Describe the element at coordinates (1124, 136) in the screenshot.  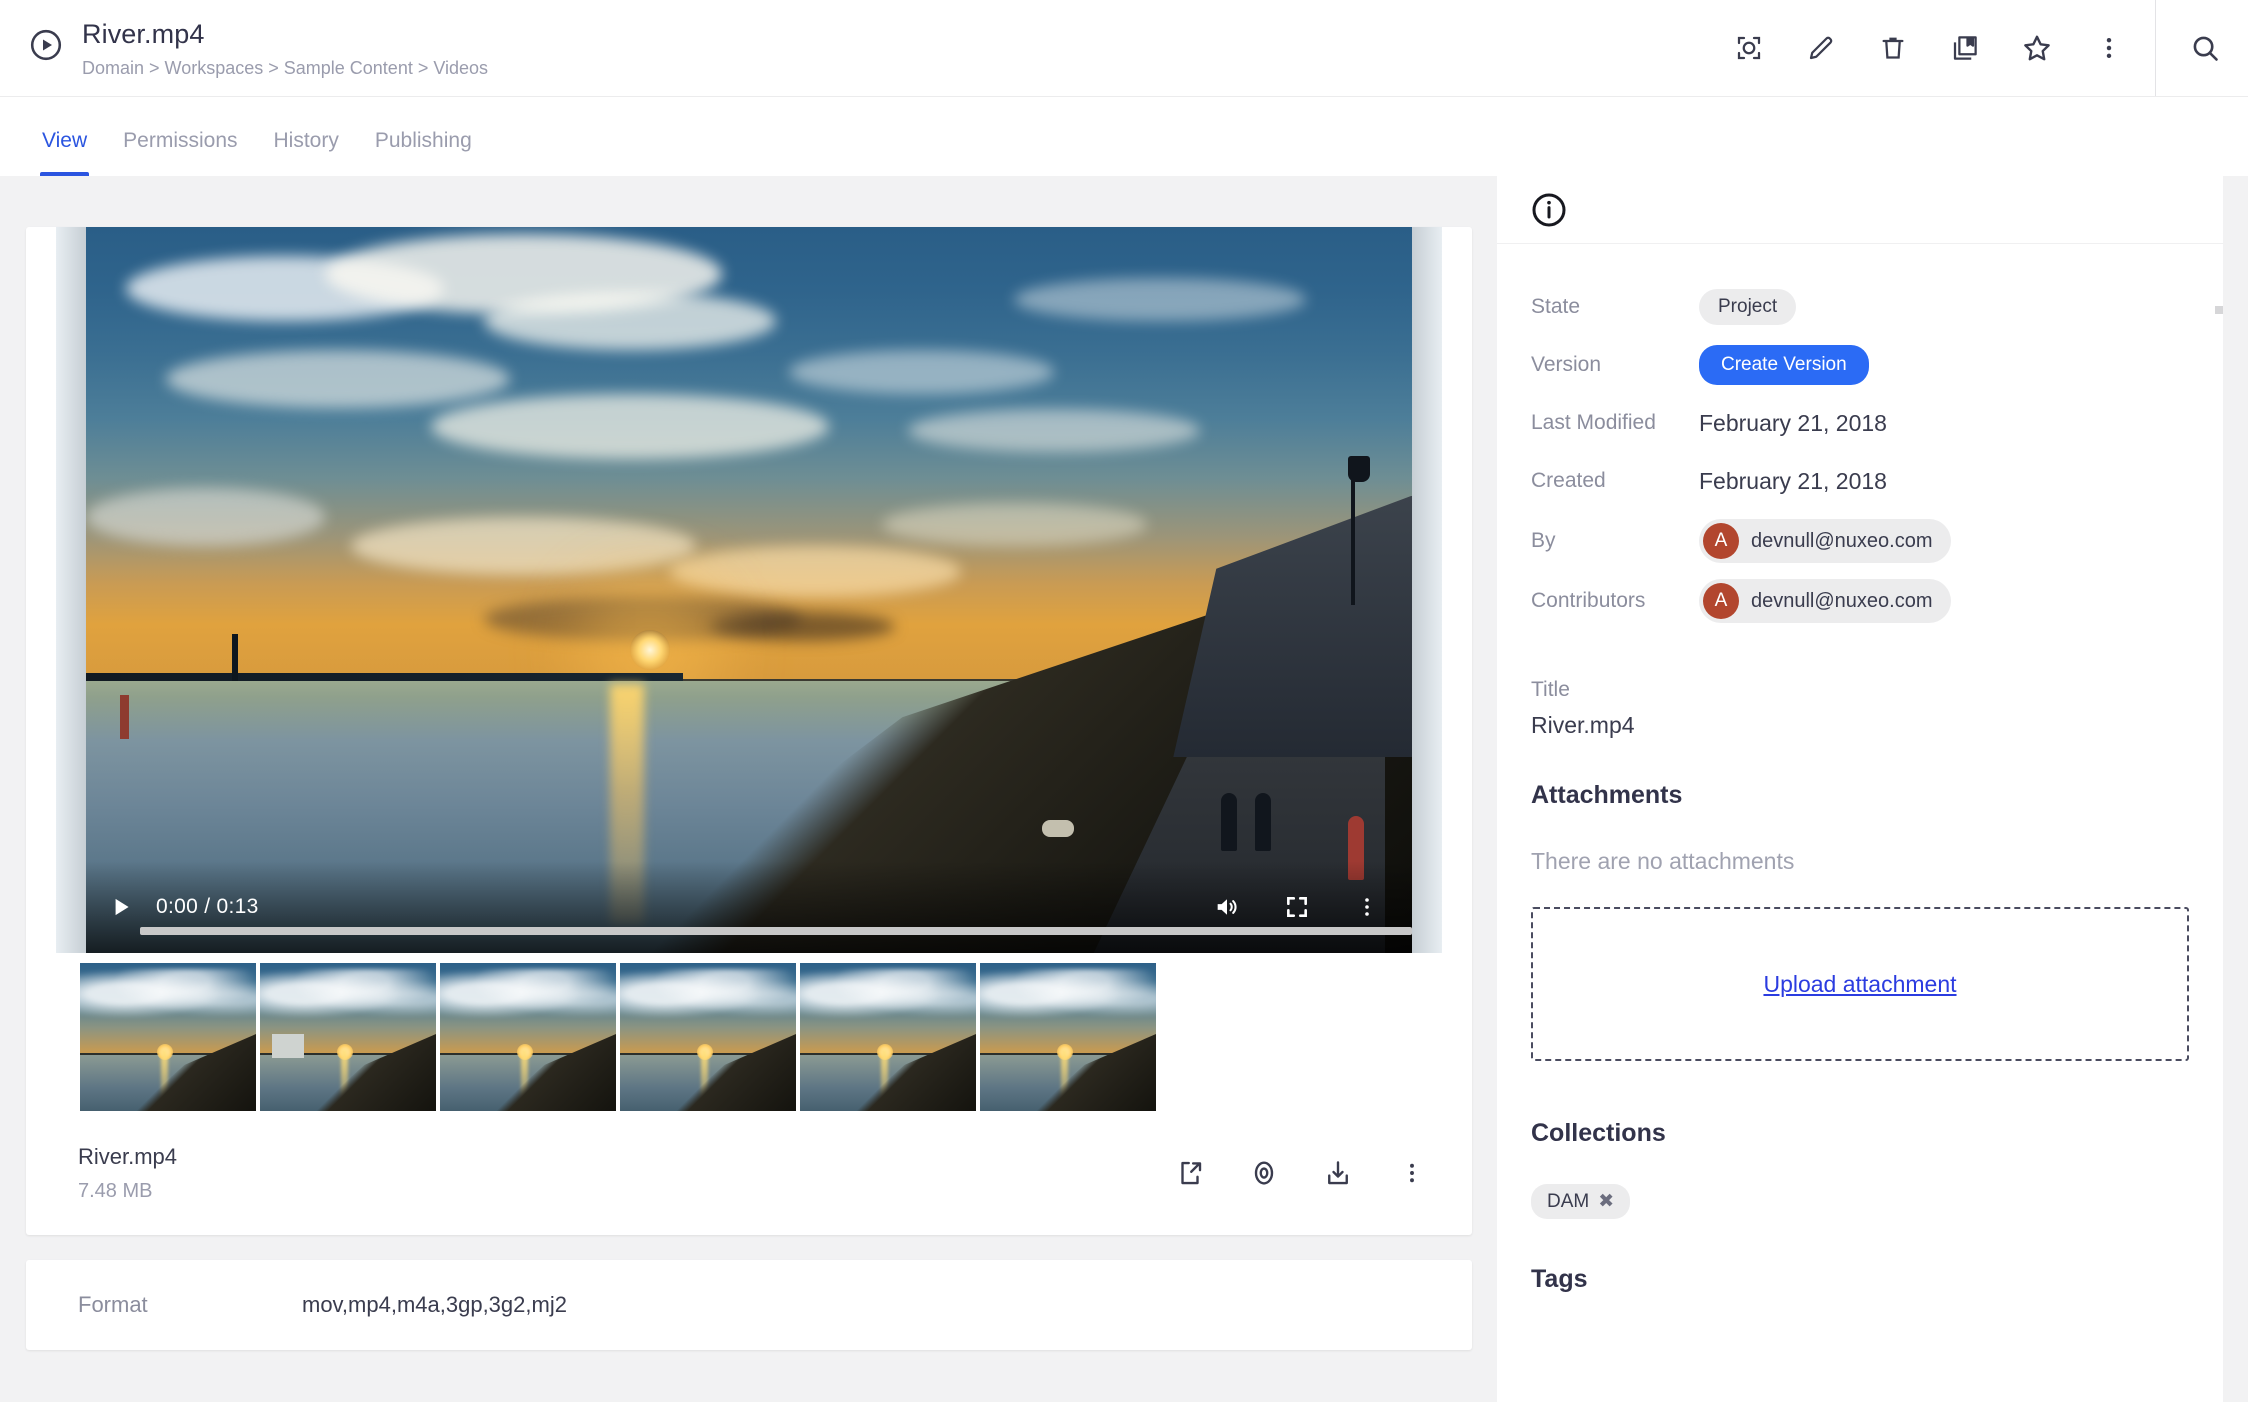
I see `document-tabs: View Permissions History Publishing` at that location.